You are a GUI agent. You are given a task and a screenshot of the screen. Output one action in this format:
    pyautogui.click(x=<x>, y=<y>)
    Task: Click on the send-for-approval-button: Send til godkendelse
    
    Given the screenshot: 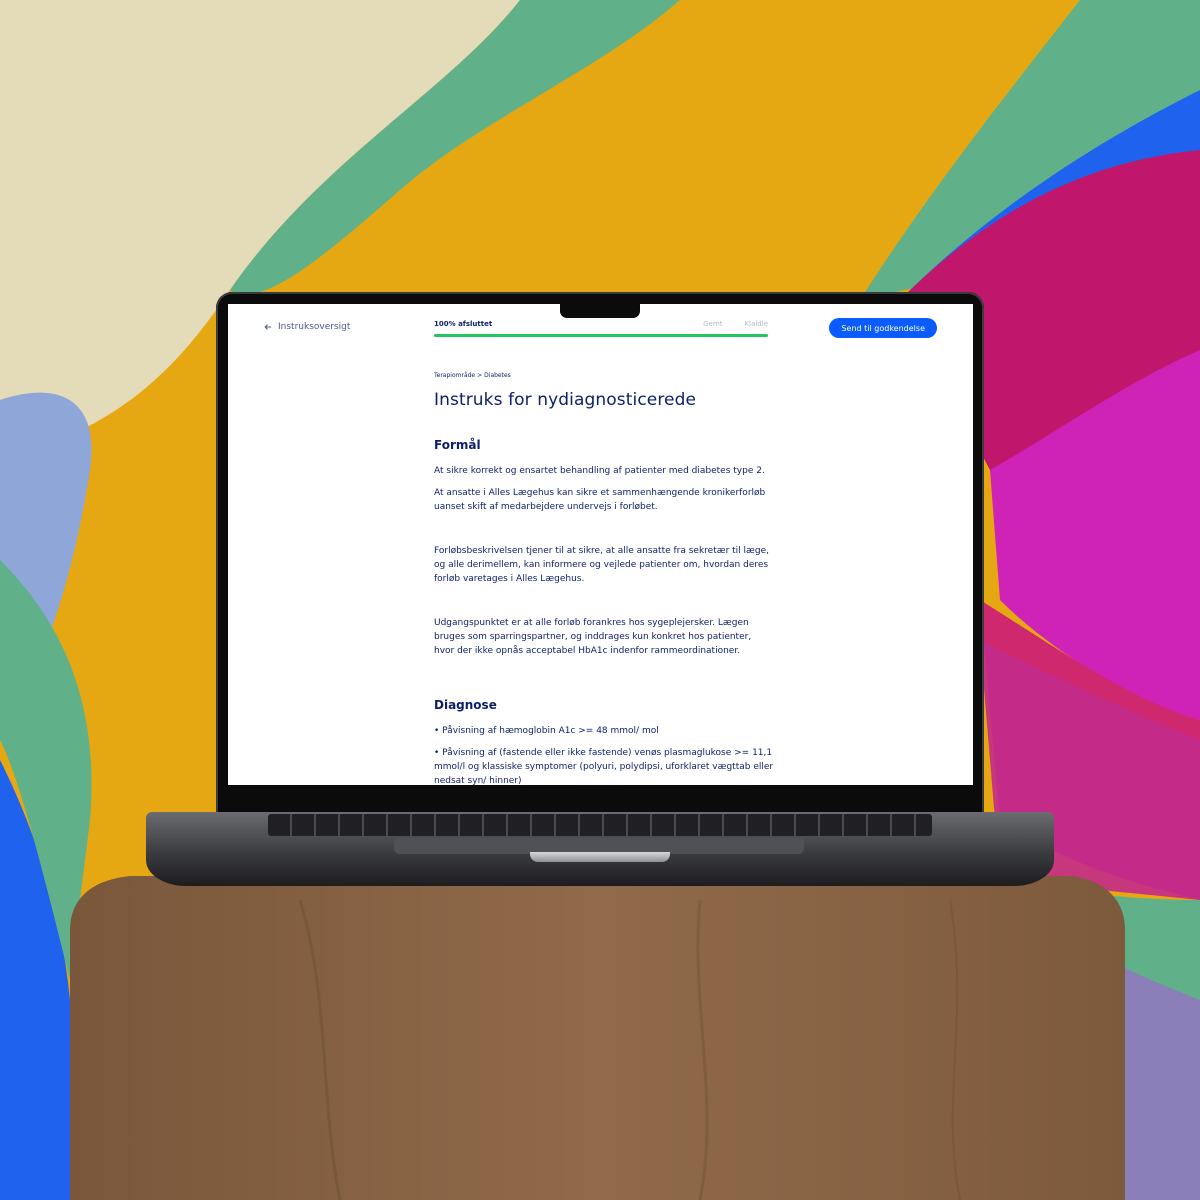 What is the action you would take?
    pyautogui.click(x=883, y=328)
    